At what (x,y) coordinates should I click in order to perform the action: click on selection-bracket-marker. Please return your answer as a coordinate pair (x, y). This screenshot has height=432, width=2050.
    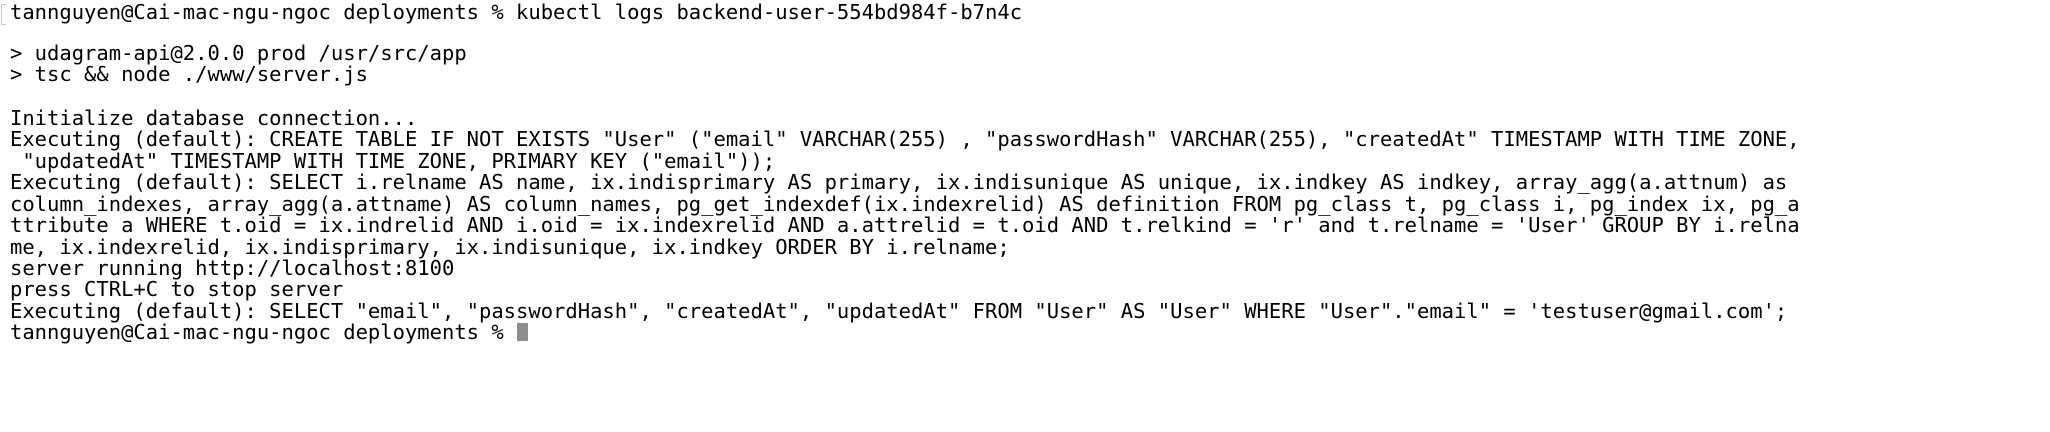
    Looking at the image, I should click on (3, 14).